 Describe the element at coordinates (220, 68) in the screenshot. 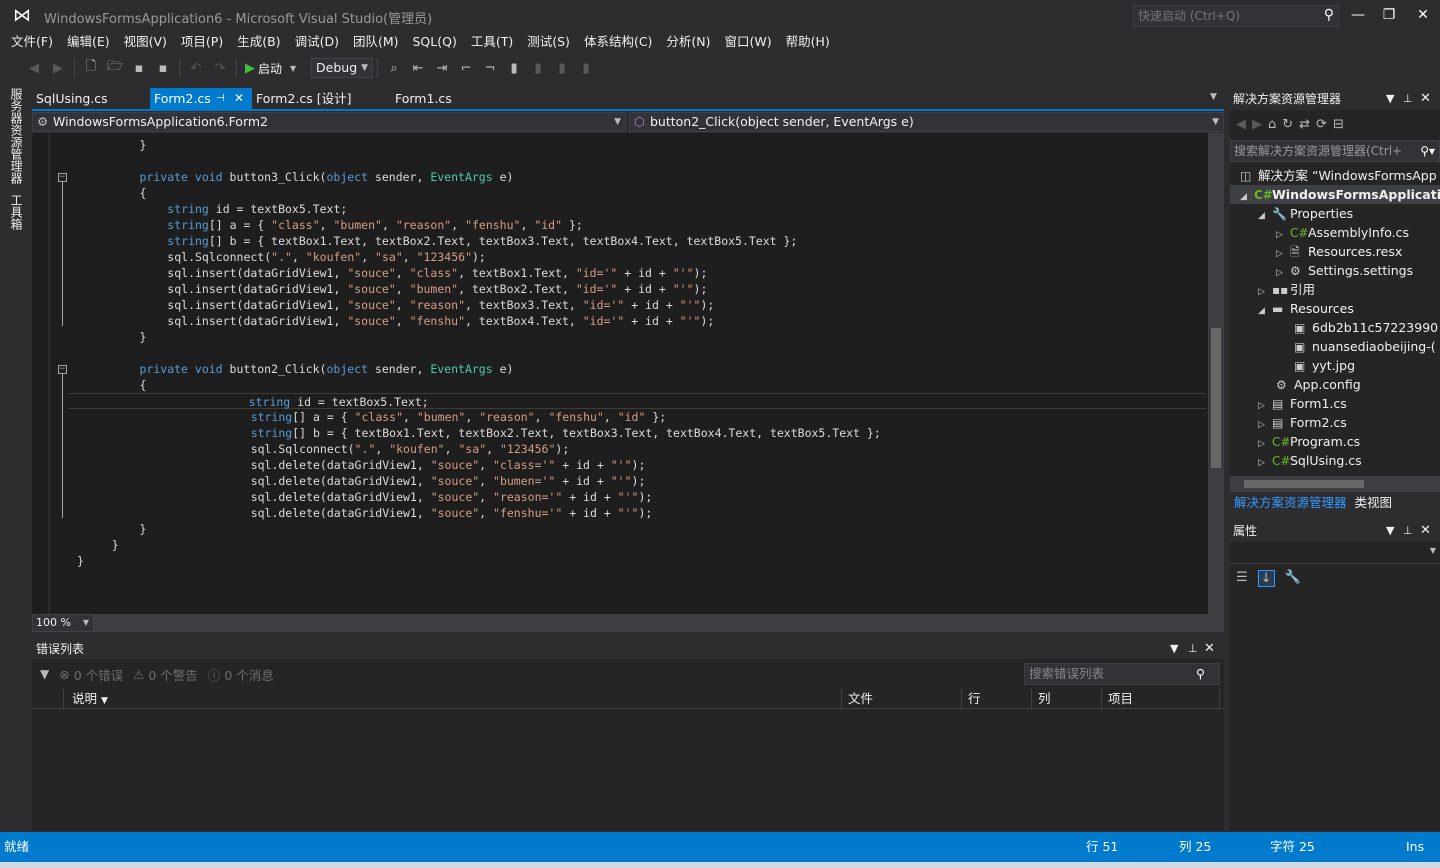

I see `redo-icon: ↷` at that location.